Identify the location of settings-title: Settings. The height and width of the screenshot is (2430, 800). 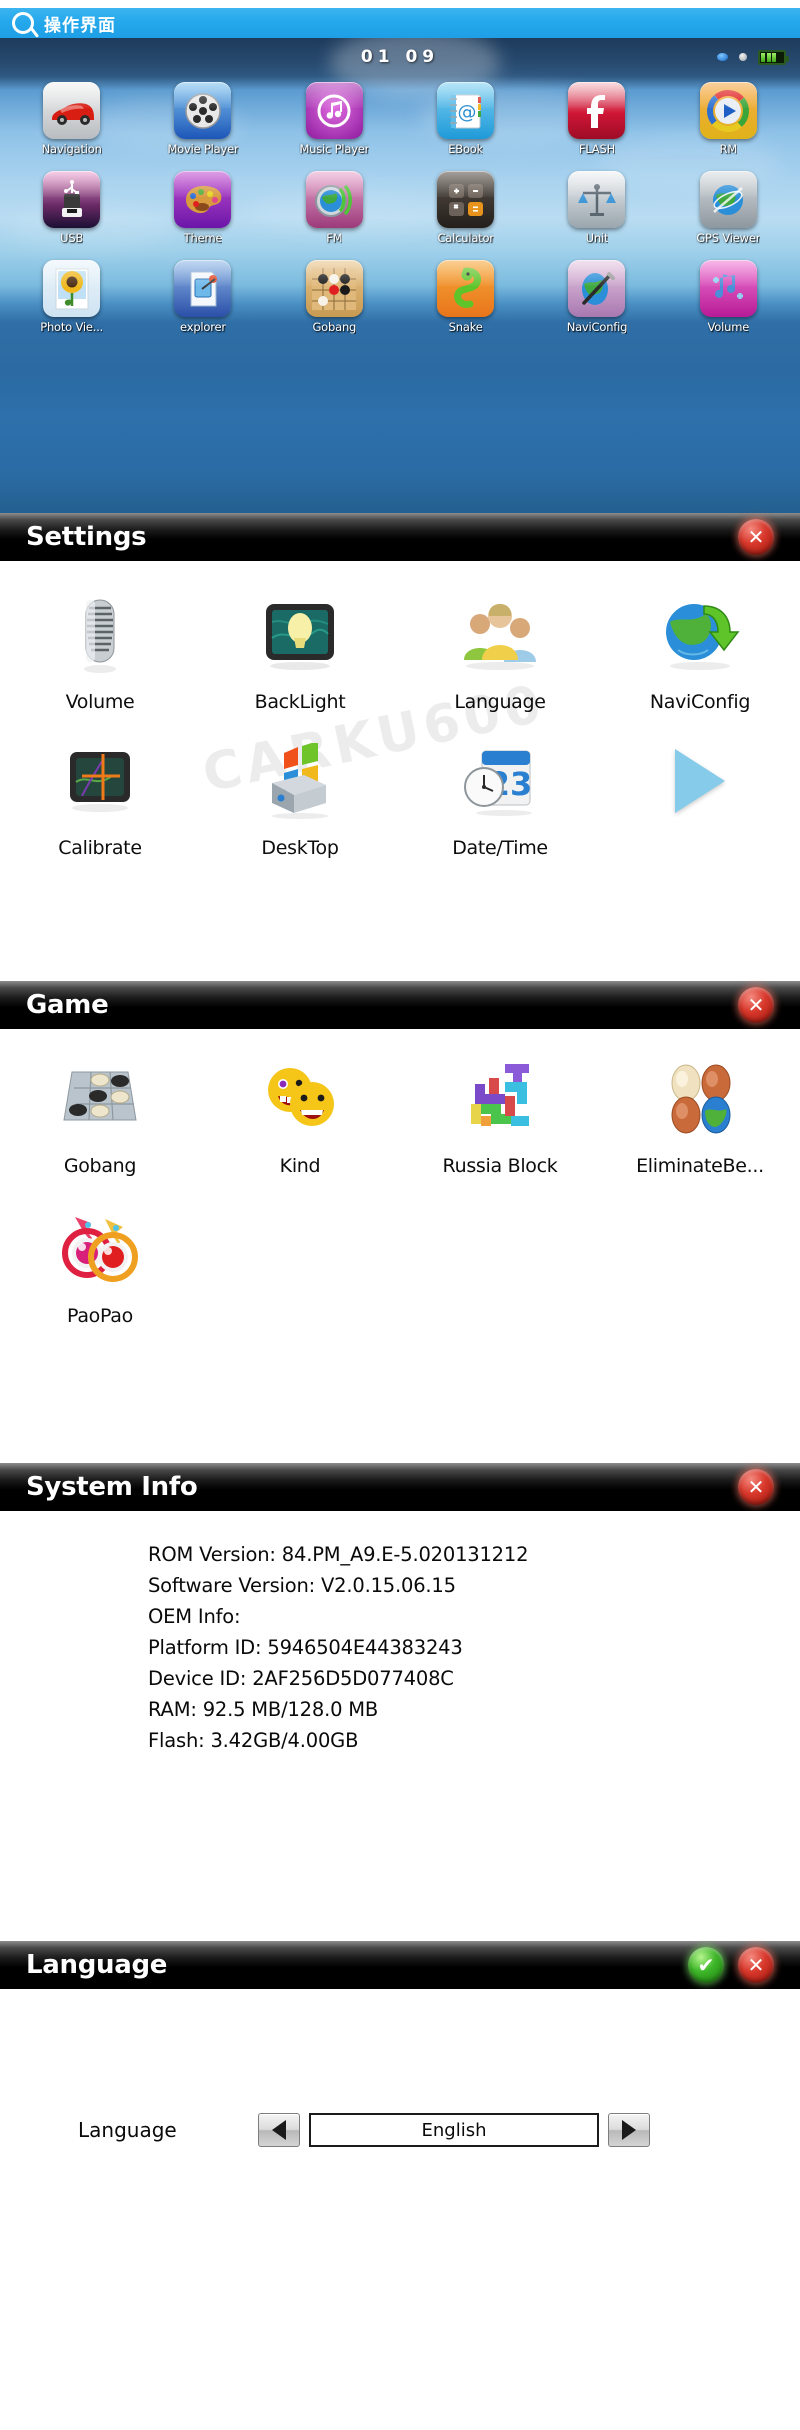
(86, 537).